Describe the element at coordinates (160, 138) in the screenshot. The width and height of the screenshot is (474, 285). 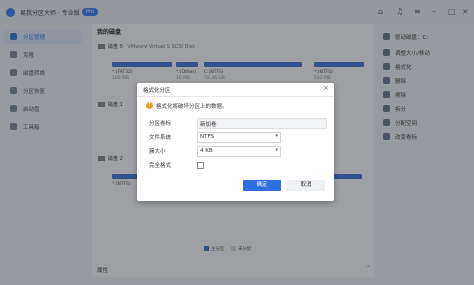
I see `file-system-label: 文件系统` at that location.